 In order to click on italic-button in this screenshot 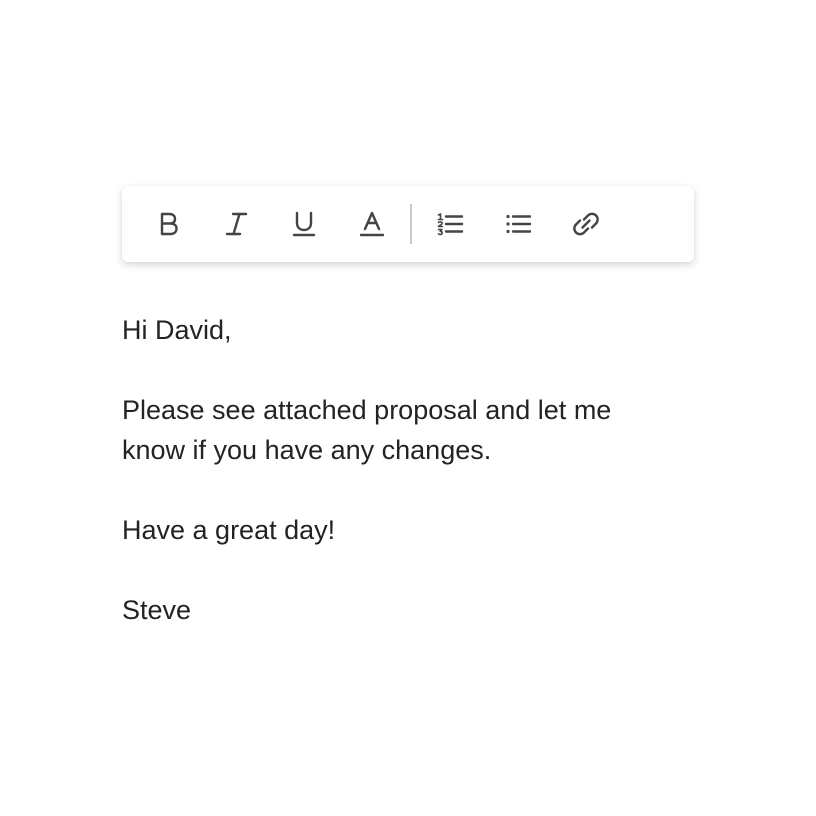, I will do `click(236, 224)`.